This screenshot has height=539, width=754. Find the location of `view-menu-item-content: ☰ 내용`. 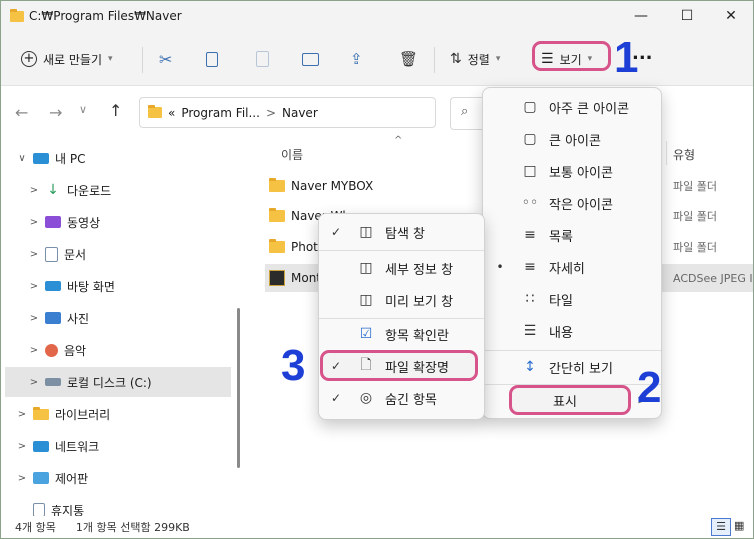

view-menu-item-content: ☰ 내용 is located at coordinates (572, 331).